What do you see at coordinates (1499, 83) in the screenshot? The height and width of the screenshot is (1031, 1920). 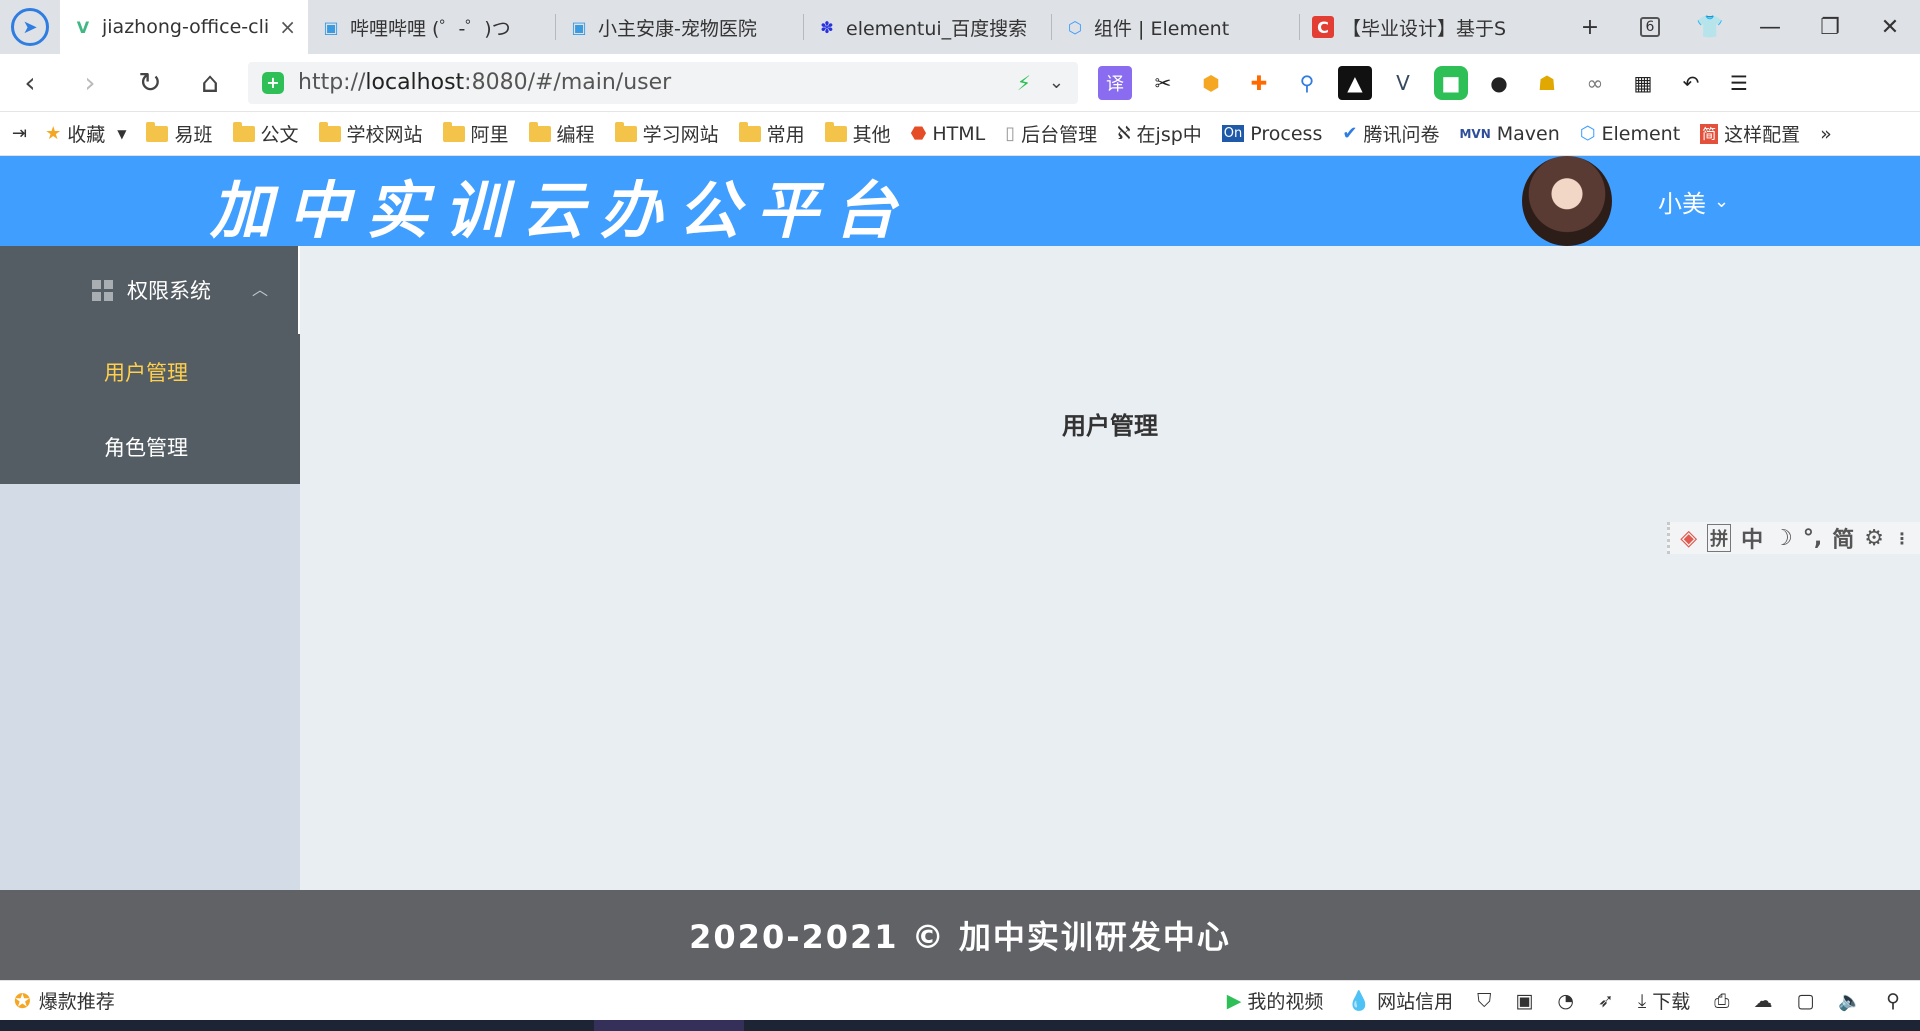 I see `panda-icon: ●` at bounding box center [1499, 83].